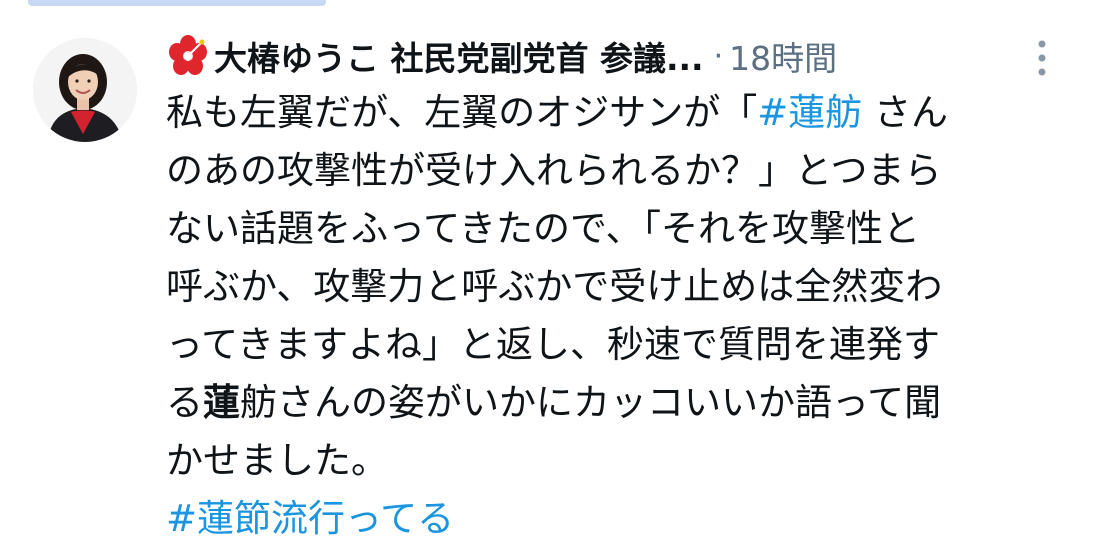 This screenshot has width=1096, height=548. What do you see at coordinates (184, 402) in the screenshot?
I see `text-run: る` at bounding box center [184, 402].